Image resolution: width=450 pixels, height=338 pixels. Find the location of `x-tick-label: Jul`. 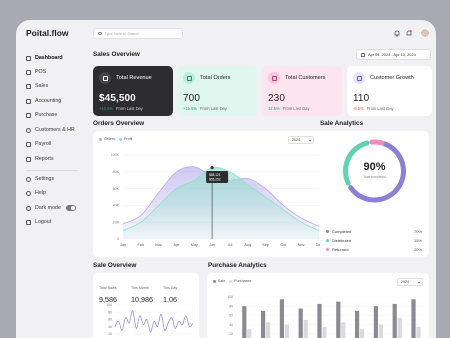

x-tick-label: Jul is located at coordinates (229, 245).